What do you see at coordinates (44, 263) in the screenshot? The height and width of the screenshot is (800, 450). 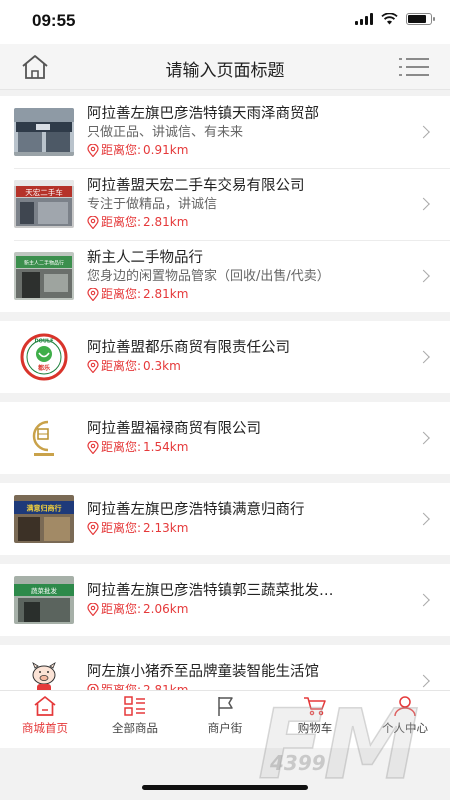 I see `thumb-sign-text: 新主人二手物品行` at bounding box center [44, 263].